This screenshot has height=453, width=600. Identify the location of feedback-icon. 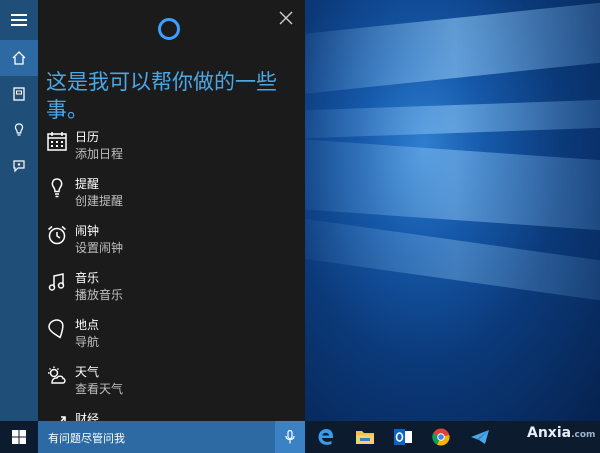
(19, 166).